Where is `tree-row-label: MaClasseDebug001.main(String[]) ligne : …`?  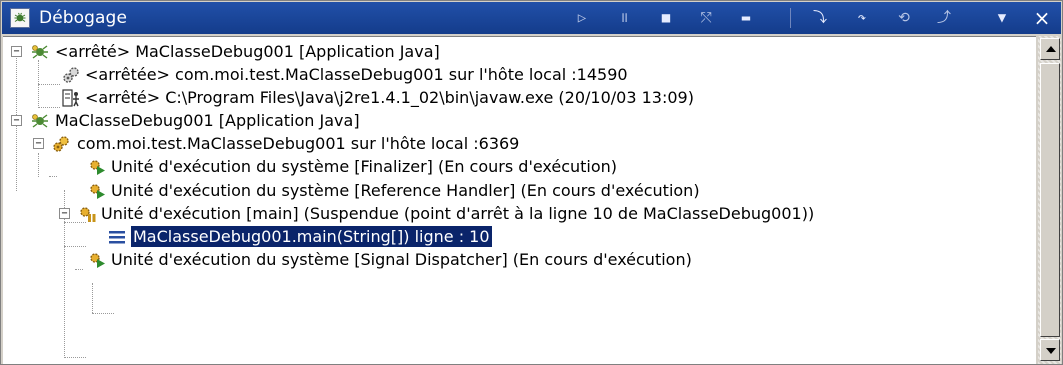 tree-row-label: MaClasseDebug001.main(String[]) ligne : … is located at coordinates (311, 236).